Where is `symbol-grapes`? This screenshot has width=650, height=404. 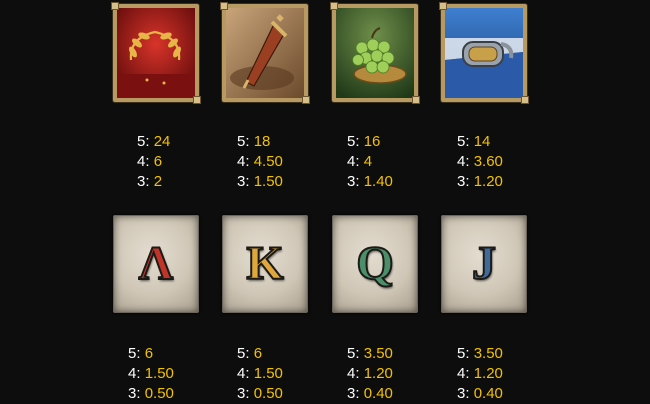 symbol-grapes is located at coordinates (375, 53).